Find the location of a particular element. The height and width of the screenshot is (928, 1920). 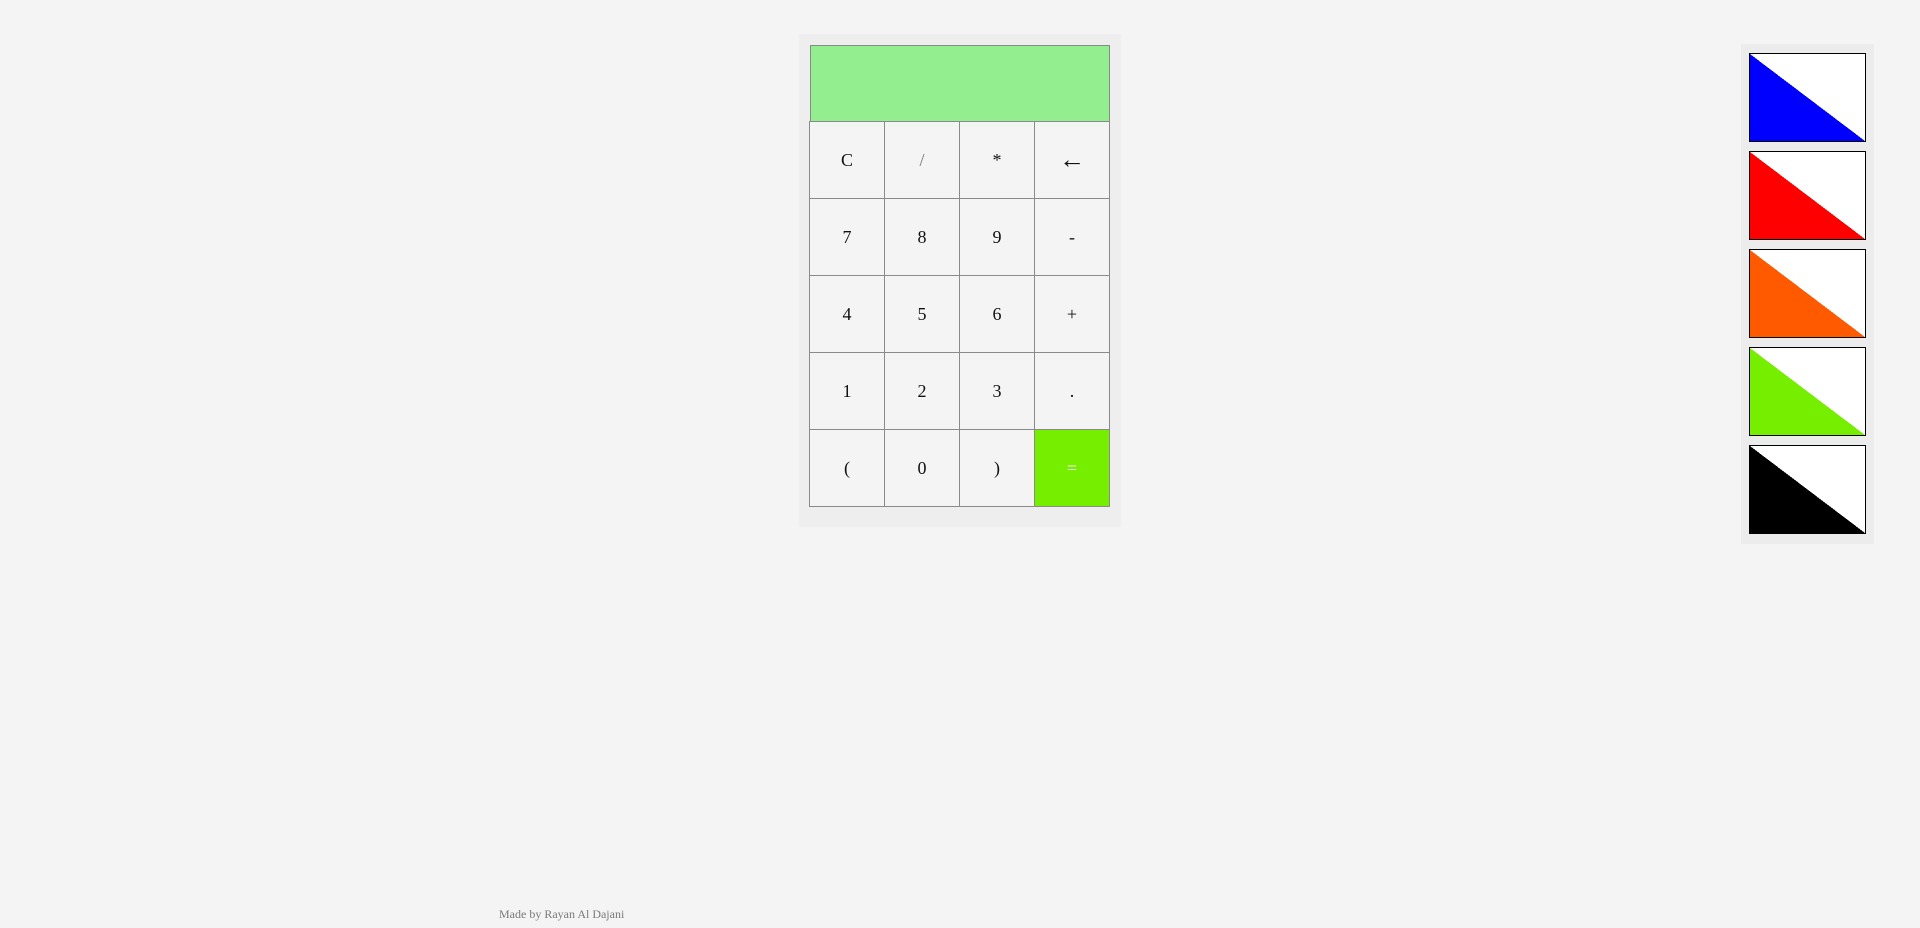

digit-0-button: 0 is located at coordinates (922, 468).